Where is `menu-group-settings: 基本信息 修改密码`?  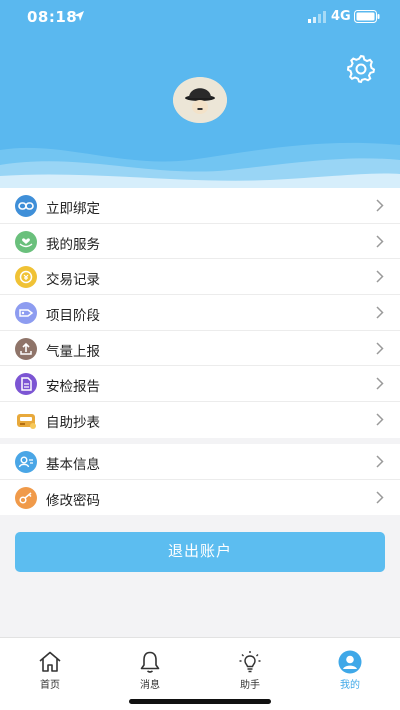
menu-group-settings: 基本信息 修改密码 is located at coordinates (200, 480).